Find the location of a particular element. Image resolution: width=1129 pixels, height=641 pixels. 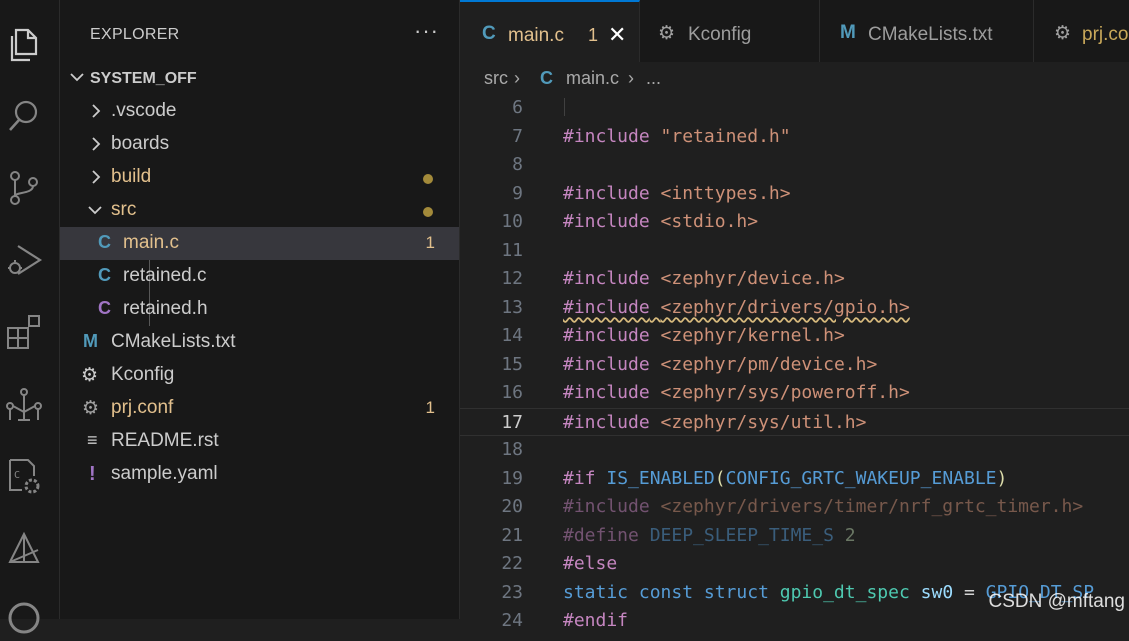

settings-gear-icon: ⚙ is located at coordinates (91, 408).